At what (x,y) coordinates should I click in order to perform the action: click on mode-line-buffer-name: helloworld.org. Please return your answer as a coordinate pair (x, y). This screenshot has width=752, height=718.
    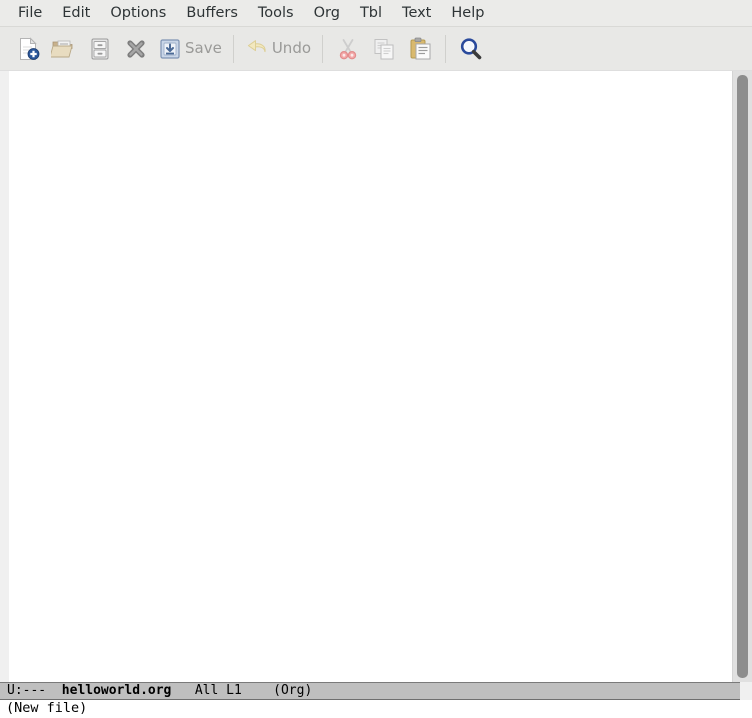
    Looking at the image, I should click on (116, 690).